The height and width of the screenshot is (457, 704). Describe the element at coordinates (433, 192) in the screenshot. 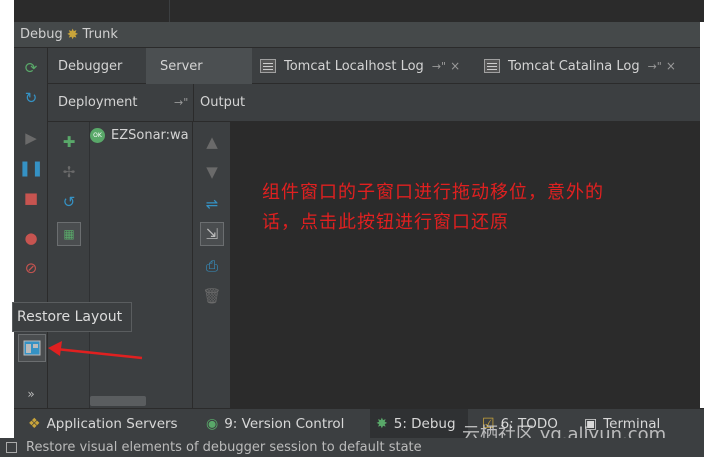

I see `annotation-line: 组件窗口的子窗口进行拖动移位，意外的` at that location.